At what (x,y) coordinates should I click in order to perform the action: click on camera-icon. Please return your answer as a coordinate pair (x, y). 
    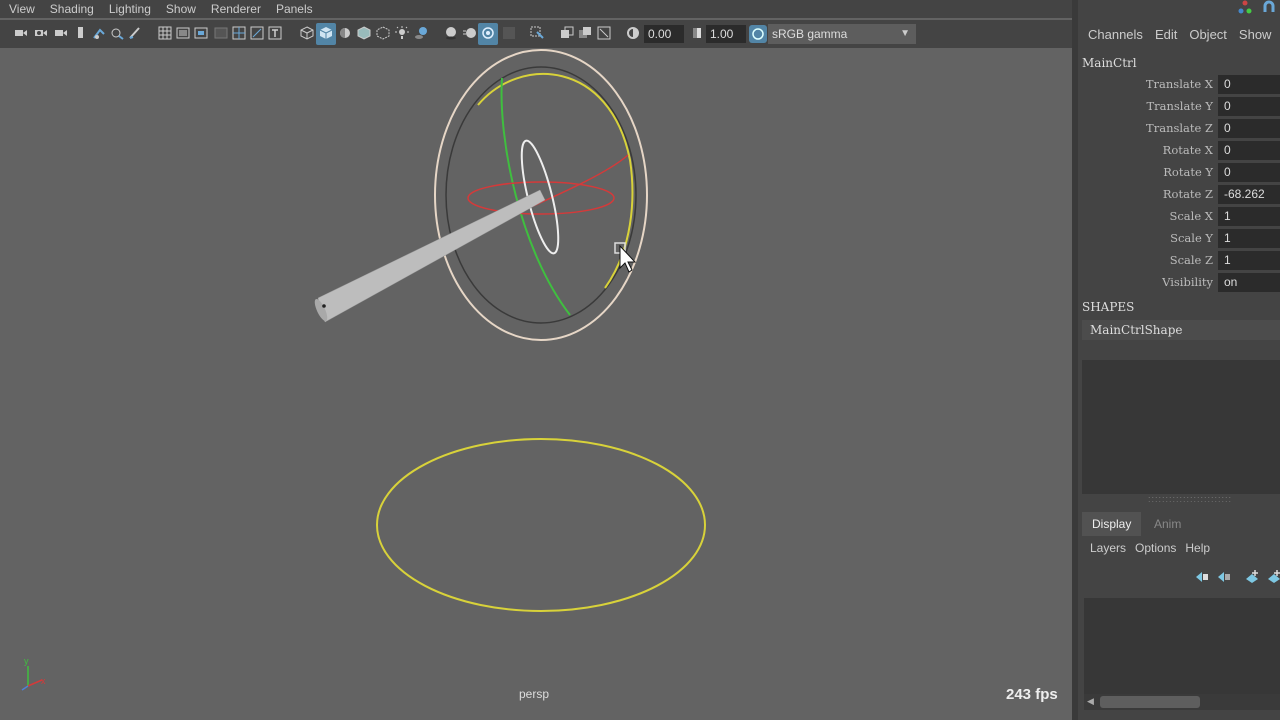
    Looking at the image, I should click on (21, 33).